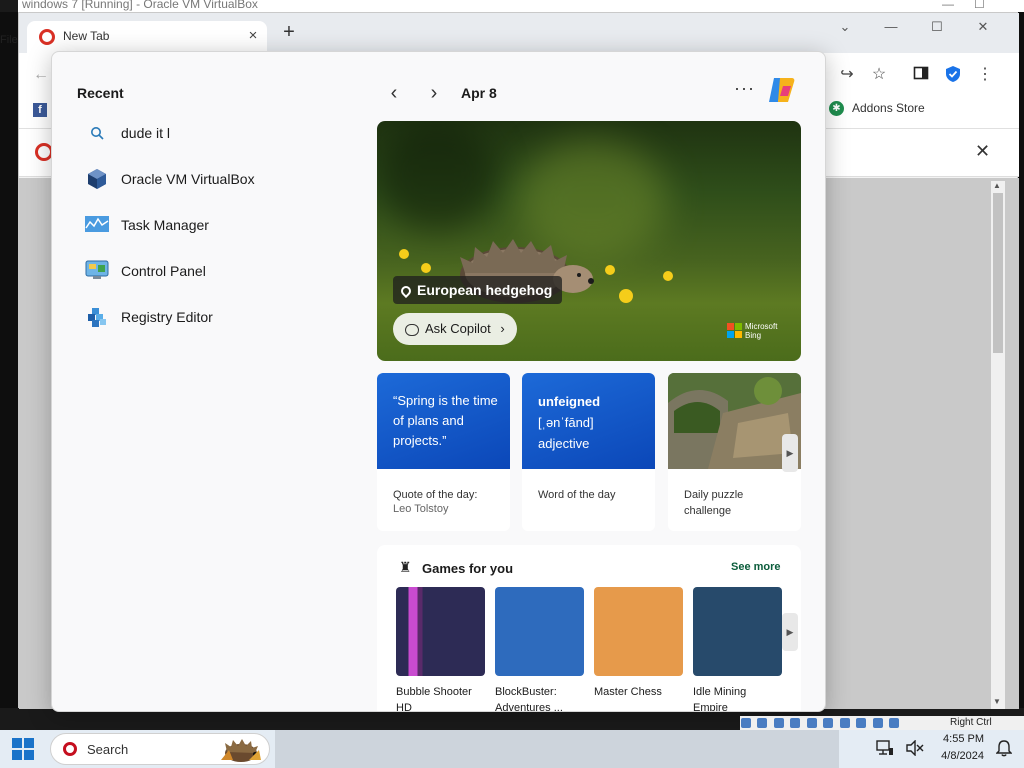 This screenshot has width=1024, height=768. Describe the element at coordinates (790, 632) in the screenshot. I see `games-next-icon: ▶` at that location.